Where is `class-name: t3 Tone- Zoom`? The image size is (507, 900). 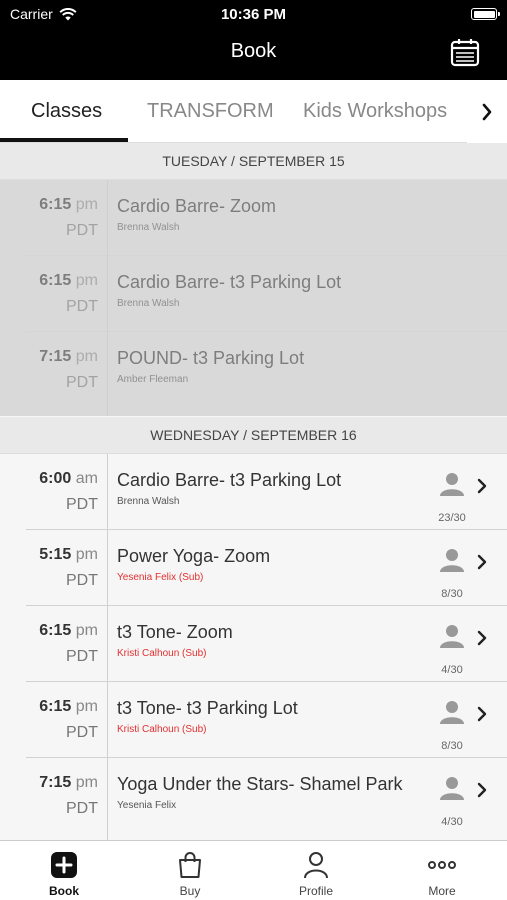
class-name: t3 Tone- Zoom is located at coordinates (175, 632).